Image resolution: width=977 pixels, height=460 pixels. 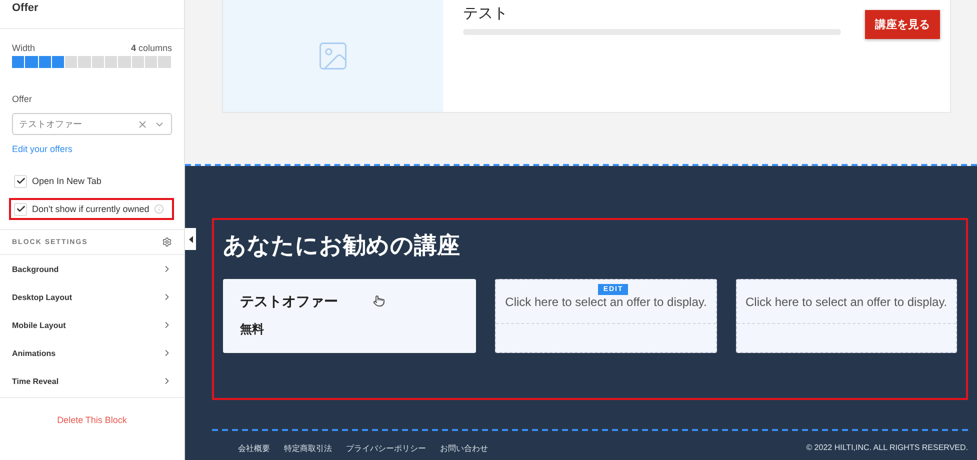 I want to click on option-label: Don't show if currently owned, so click(x=91, y=209).